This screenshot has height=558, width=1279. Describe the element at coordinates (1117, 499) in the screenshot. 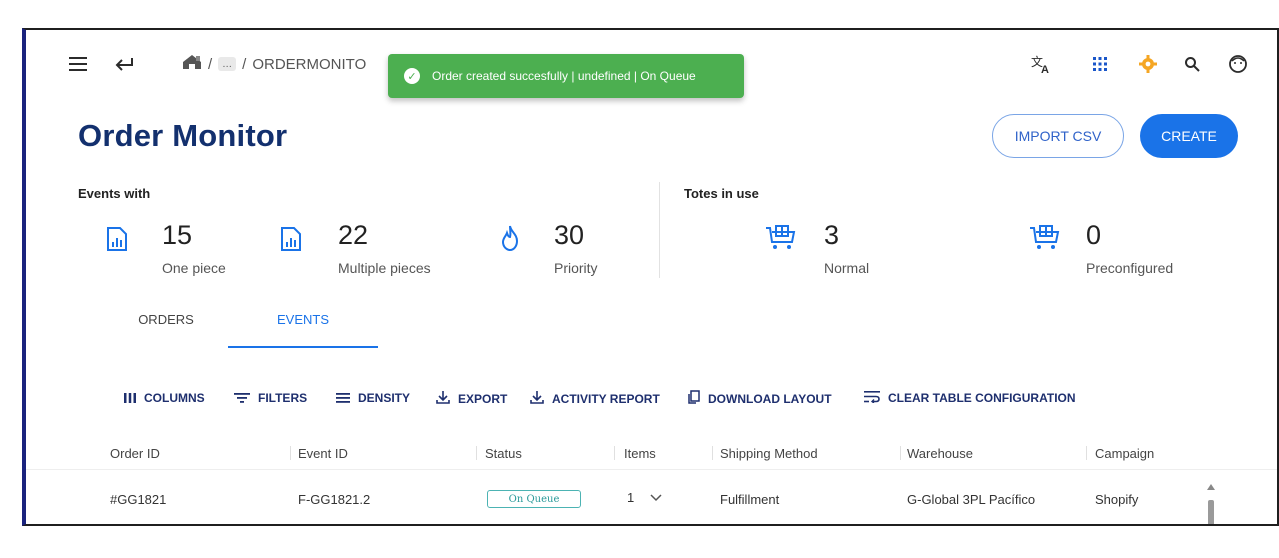

I see `cell-campaign: Shopify` at that location.